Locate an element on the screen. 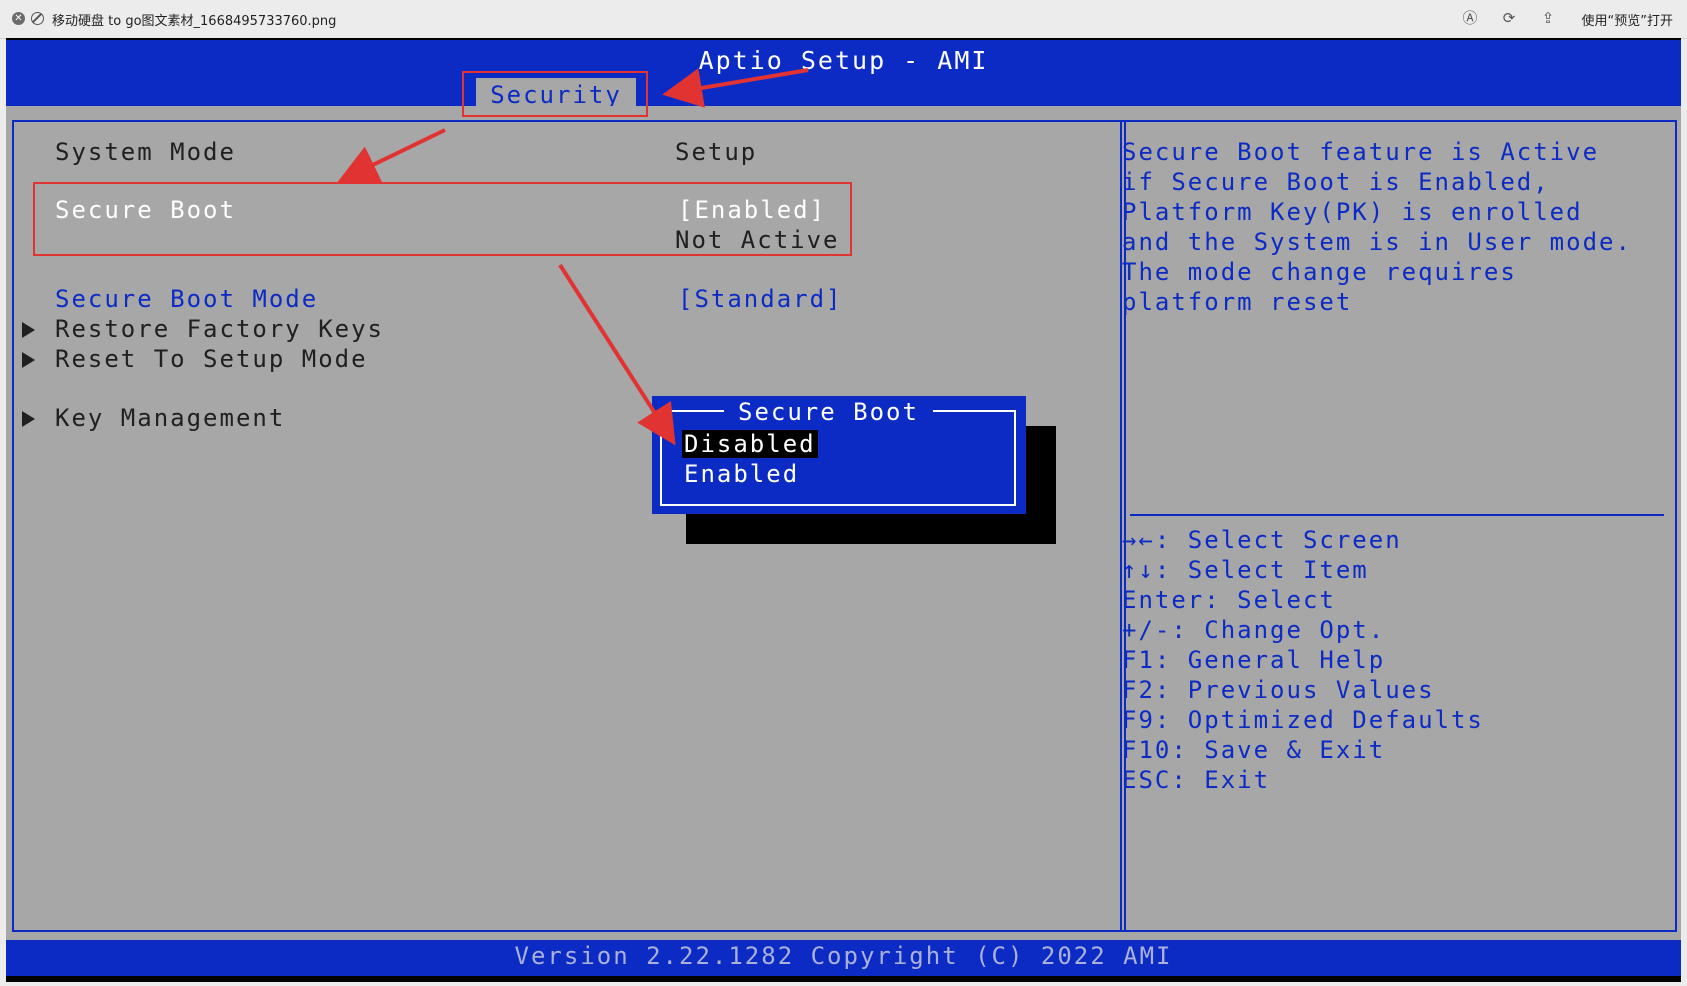 The width and height of the screenshot is (1687, 986). key-hint: ↑↓: Select Item is located at coordinates (1245, 570).